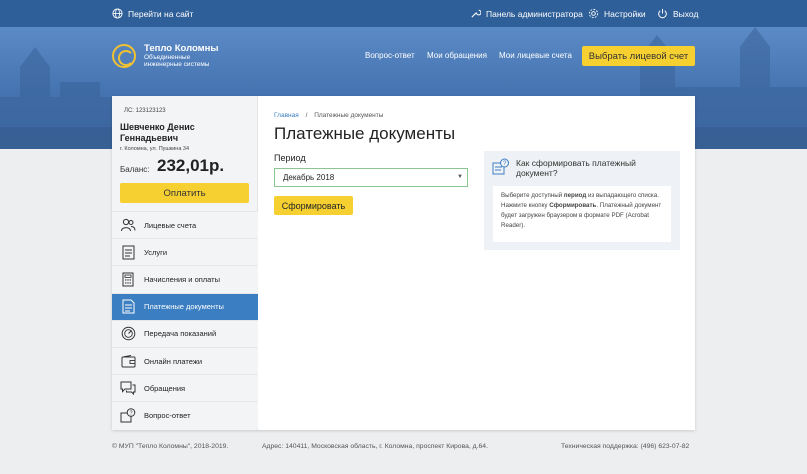  What do you see at coordinates (638, 56) in the screenshot?
I see `choose-account-button: Выбрать лицевой счет` at bounding box center [638, 56].